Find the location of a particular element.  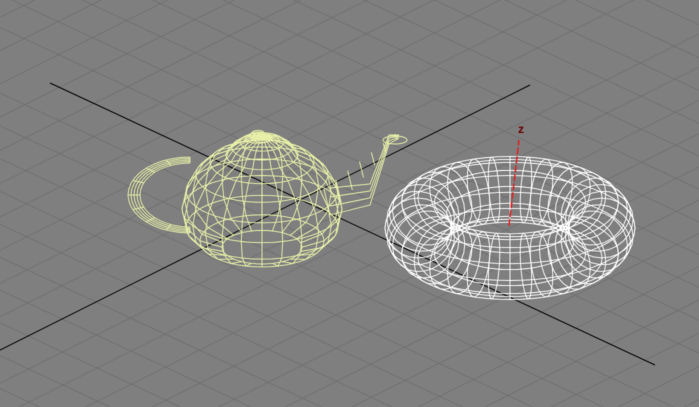

axis-label: z is located at coordinates (521, 129).